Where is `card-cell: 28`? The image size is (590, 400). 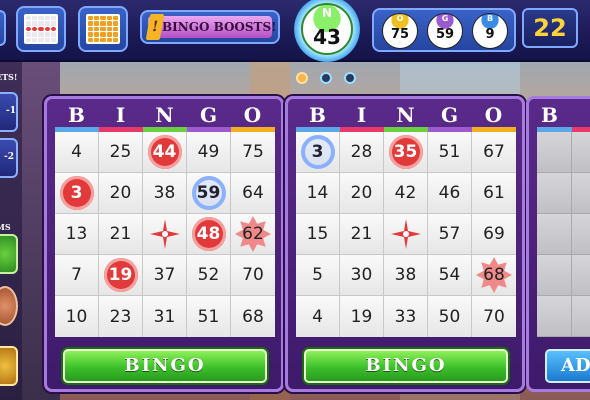
card-cell: 28 is located at coordinates (362, 152).